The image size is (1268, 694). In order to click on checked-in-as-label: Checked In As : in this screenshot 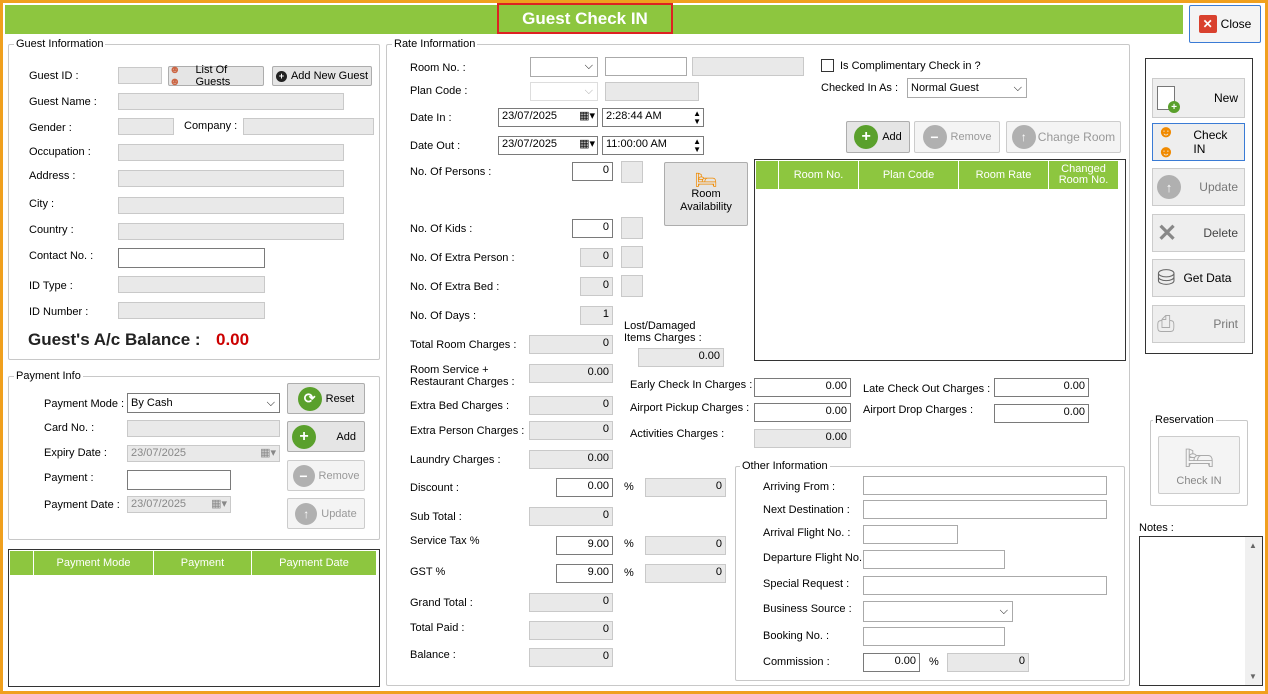, I will do `click(860, 88)`.